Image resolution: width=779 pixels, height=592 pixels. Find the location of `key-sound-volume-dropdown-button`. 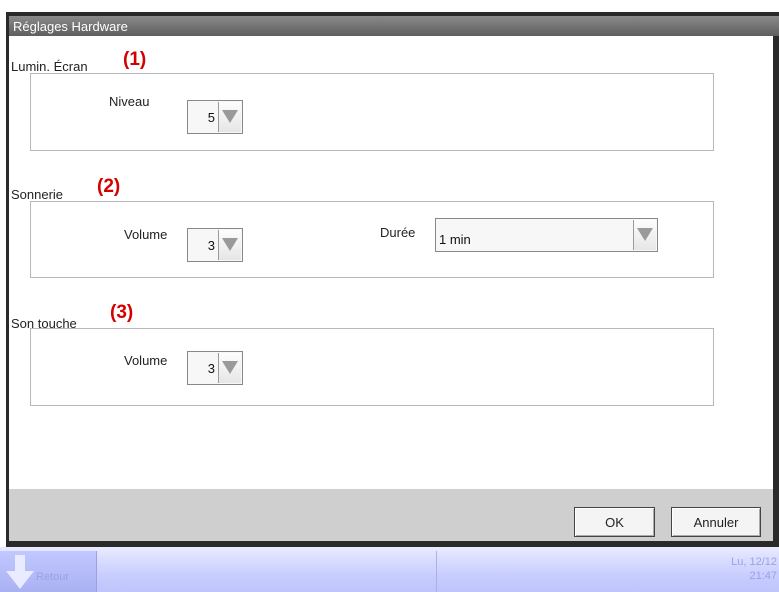

key-sound-volume-dropdown-button is located at coordinates (229, 368).